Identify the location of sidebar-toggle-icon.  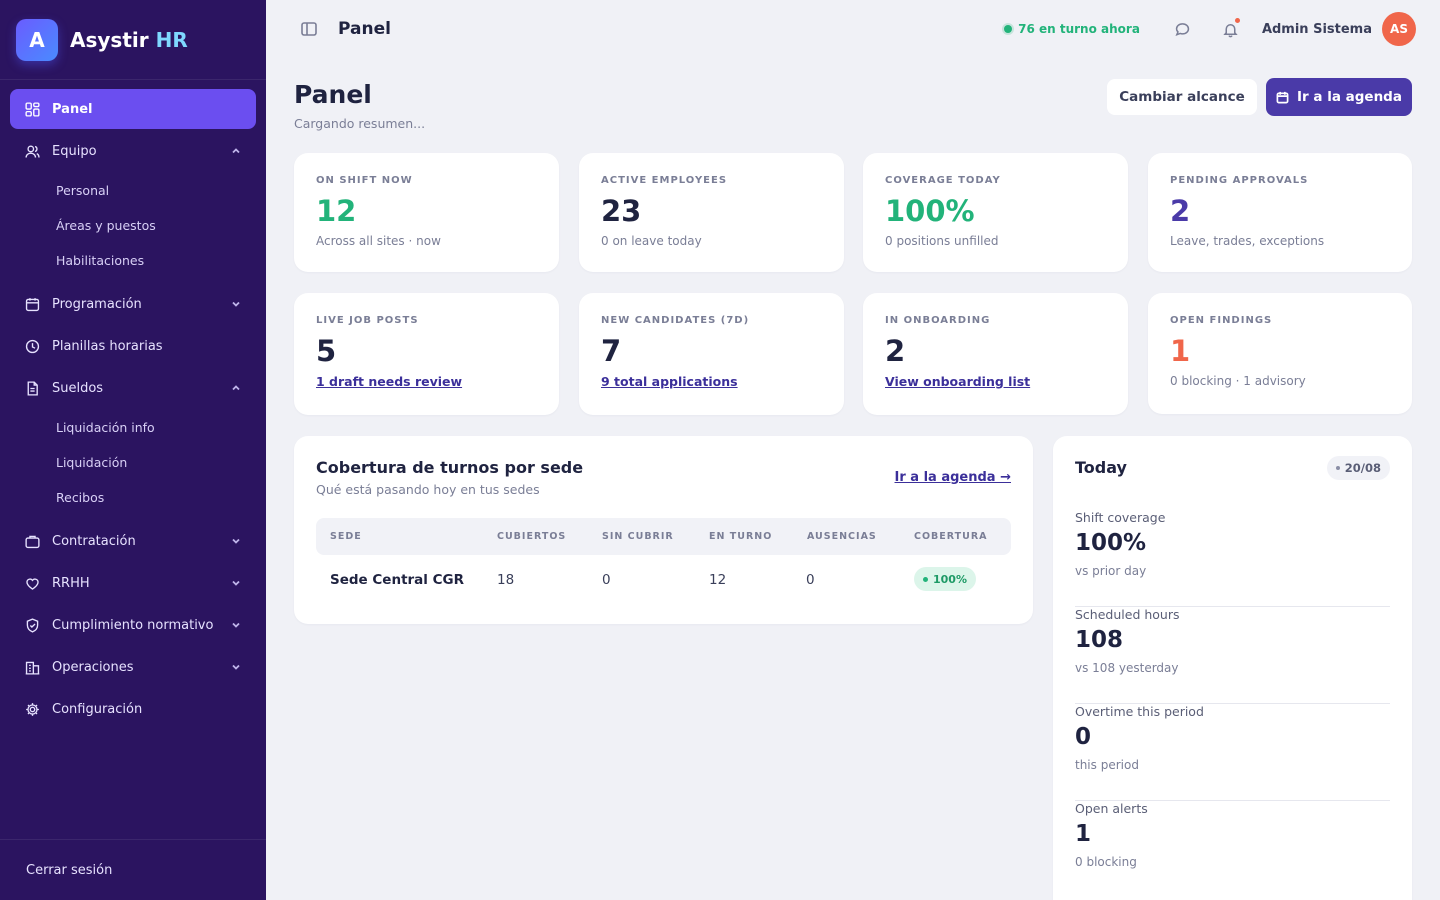
(309, 29).